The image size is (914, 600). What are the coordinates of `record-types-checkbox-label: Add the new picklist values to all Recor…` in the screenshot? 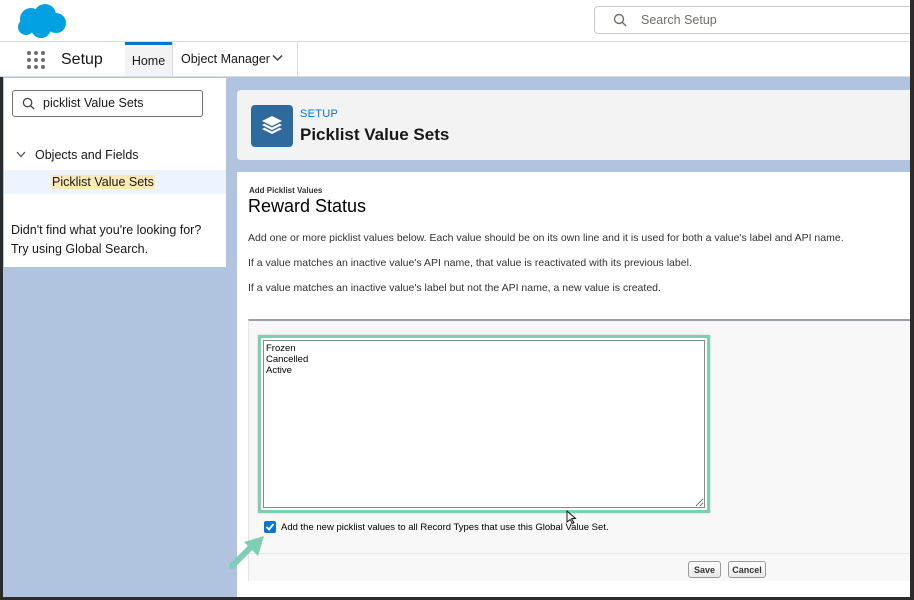 It's located at (445, 527).